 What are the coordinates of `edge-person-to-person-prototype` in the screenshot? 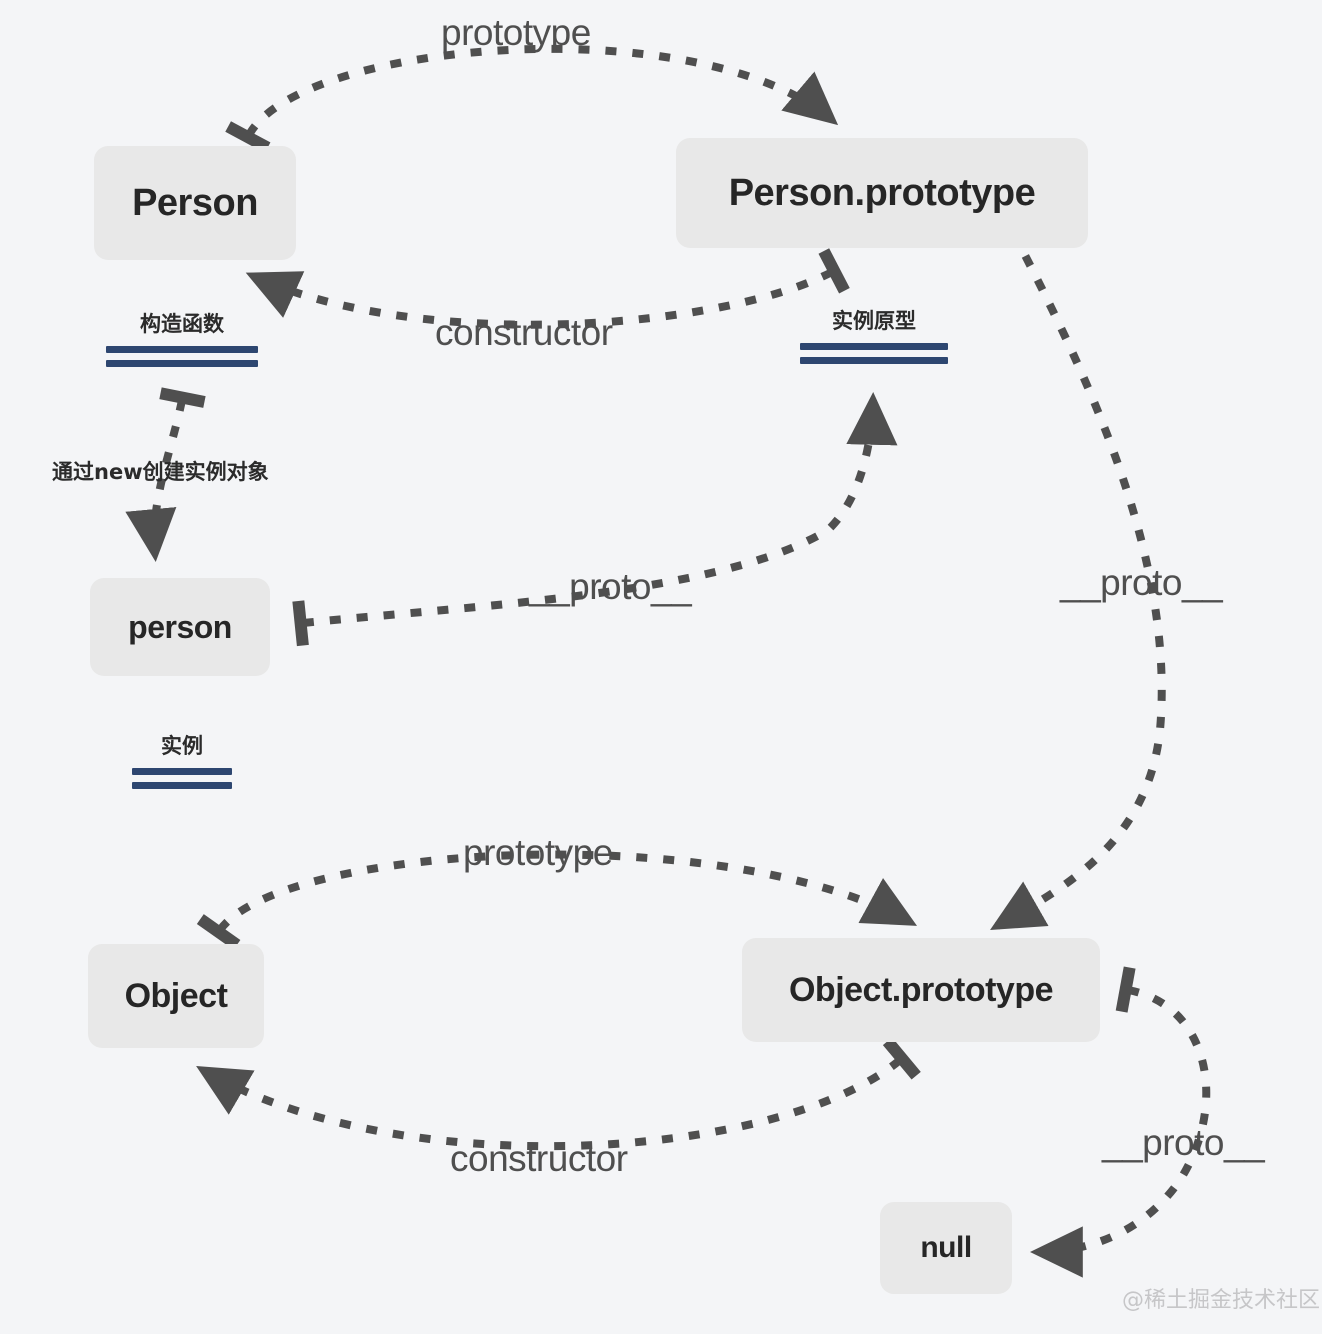 It's located at (532, 99).